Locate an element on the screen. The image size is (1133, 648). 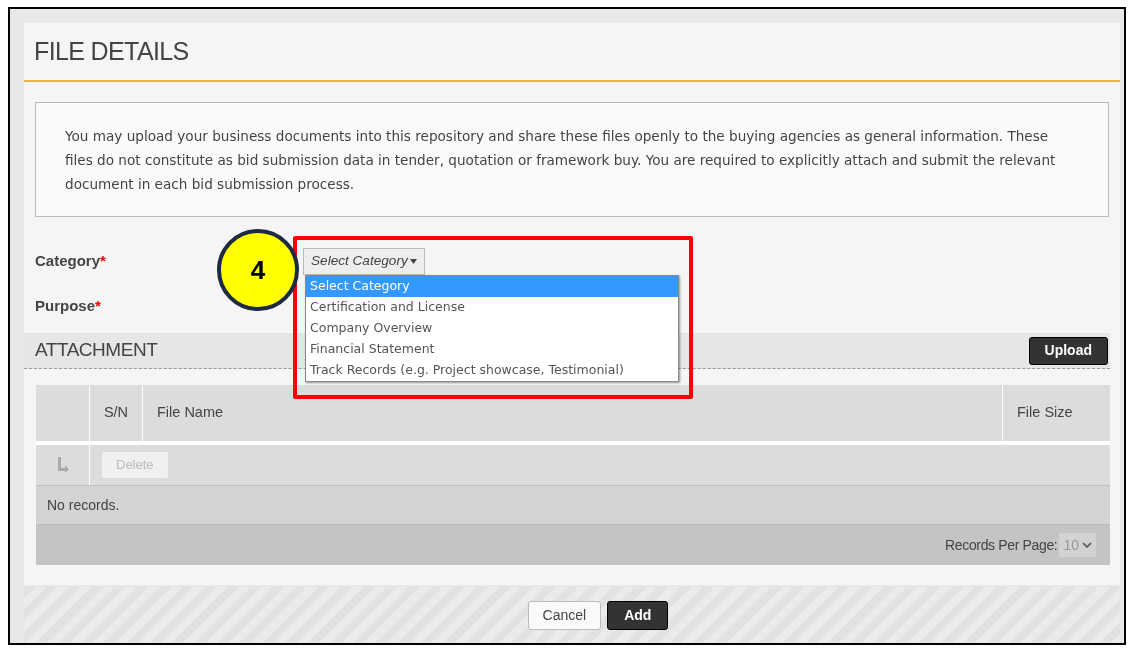
table-header-cell: S/N is located at coordinates (116, 413).